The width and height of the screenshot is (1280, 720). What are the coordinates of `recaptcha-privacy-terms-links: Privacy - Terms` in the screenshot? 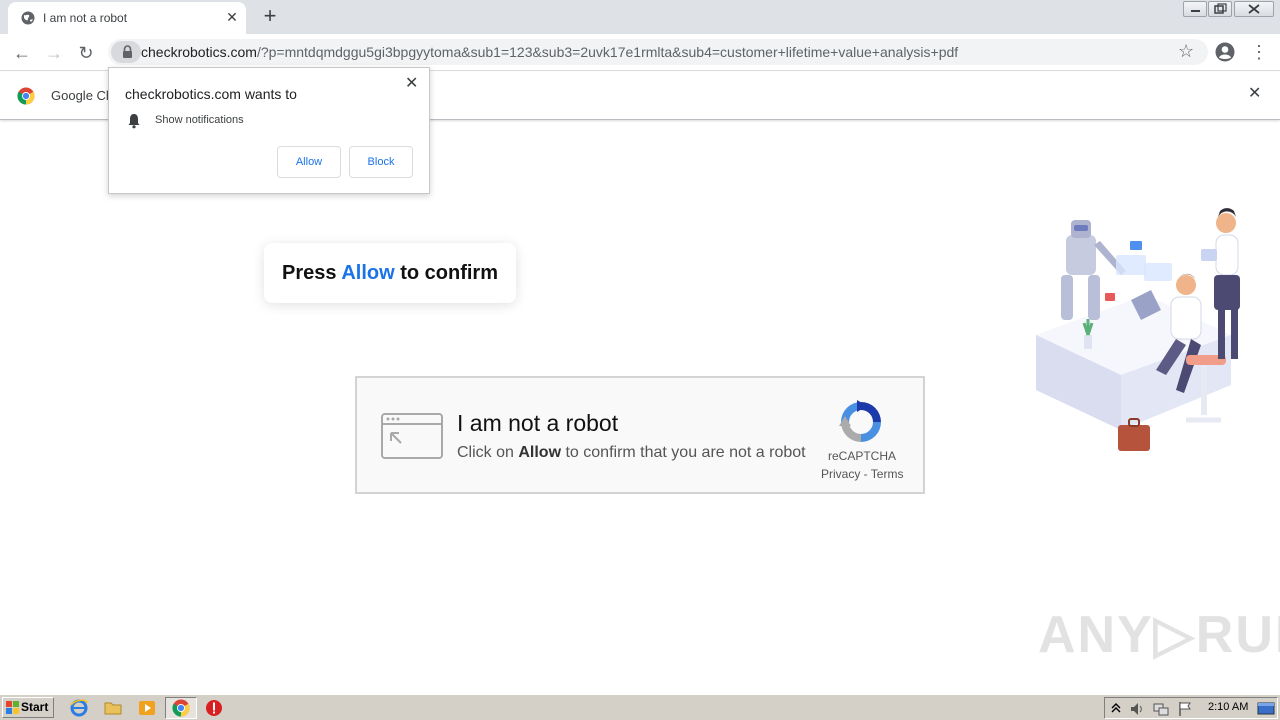 It's located at (863, 474).